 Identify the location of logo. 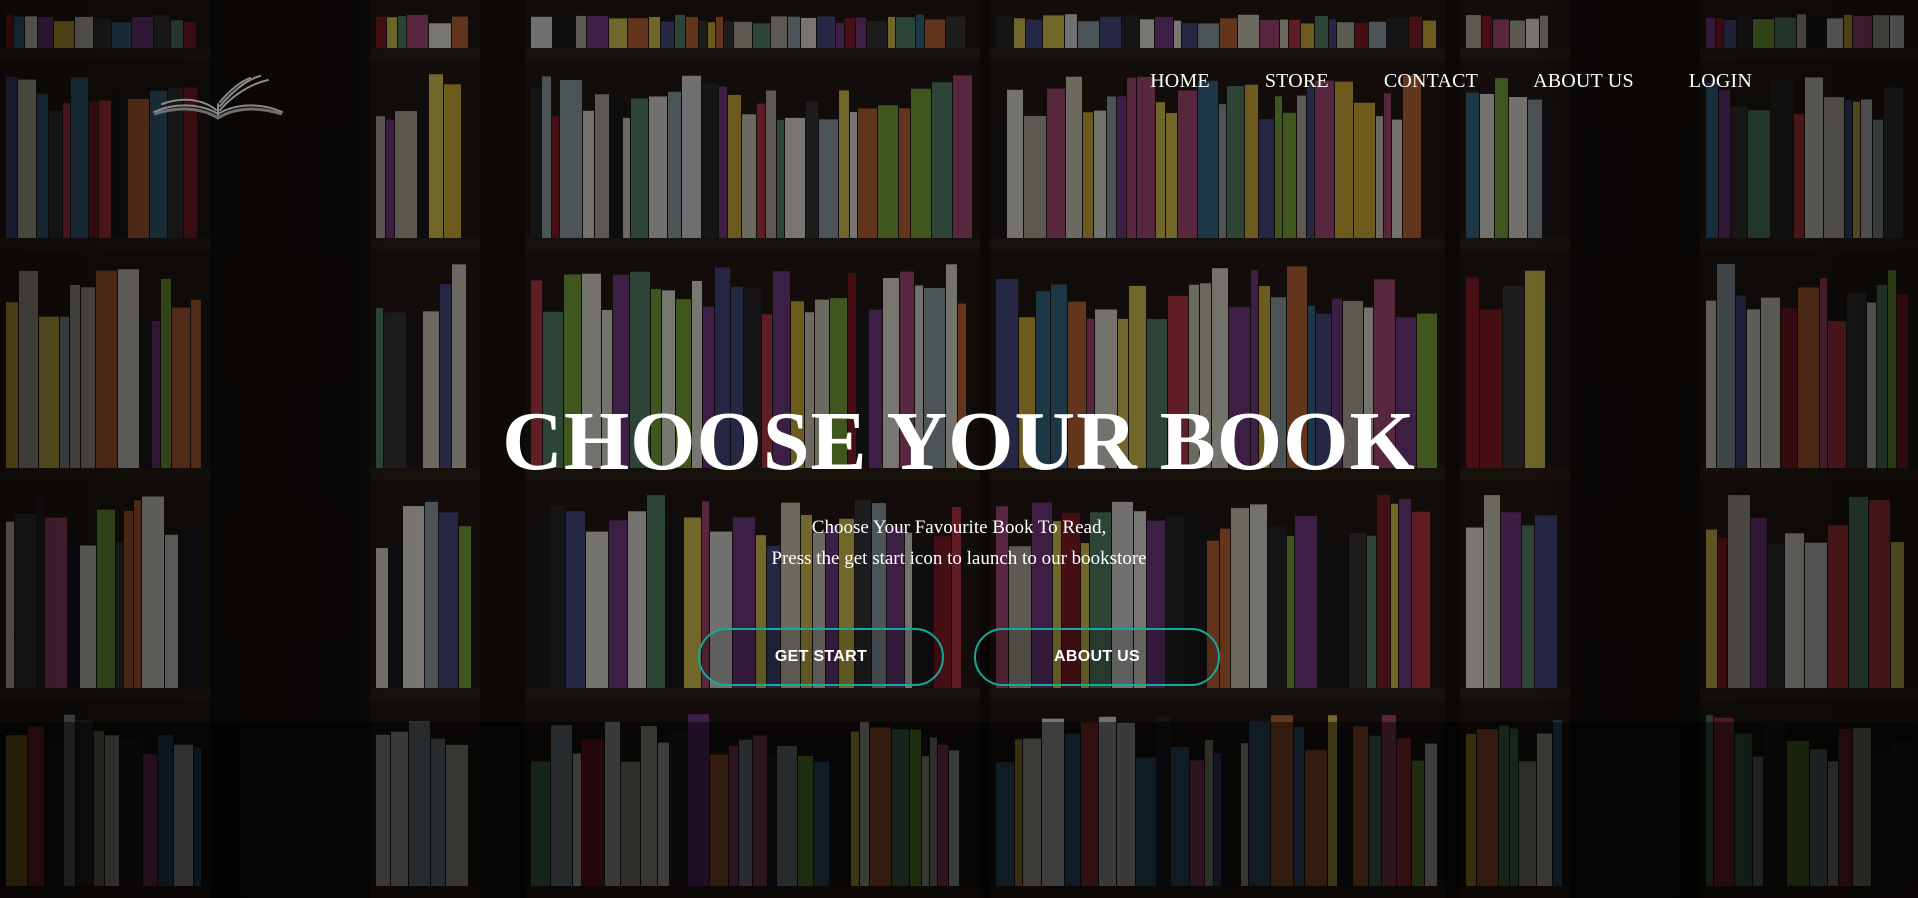
(218, 99).